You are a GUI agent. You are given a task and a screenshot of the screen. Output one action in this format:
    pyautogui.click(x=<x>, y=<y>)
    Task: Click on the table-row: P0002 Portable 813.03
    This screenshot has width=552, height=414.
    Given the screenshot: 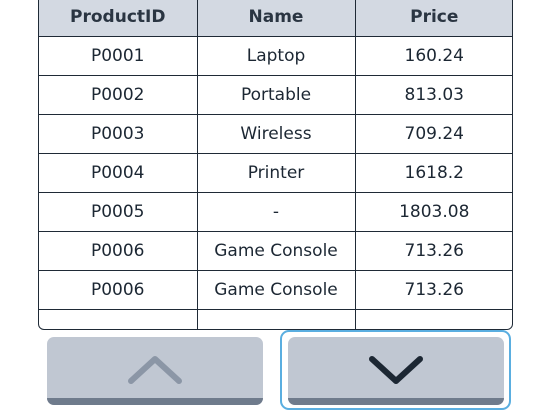 What is the action you would take?
    pyautogui.click(x=275, y=95)
    